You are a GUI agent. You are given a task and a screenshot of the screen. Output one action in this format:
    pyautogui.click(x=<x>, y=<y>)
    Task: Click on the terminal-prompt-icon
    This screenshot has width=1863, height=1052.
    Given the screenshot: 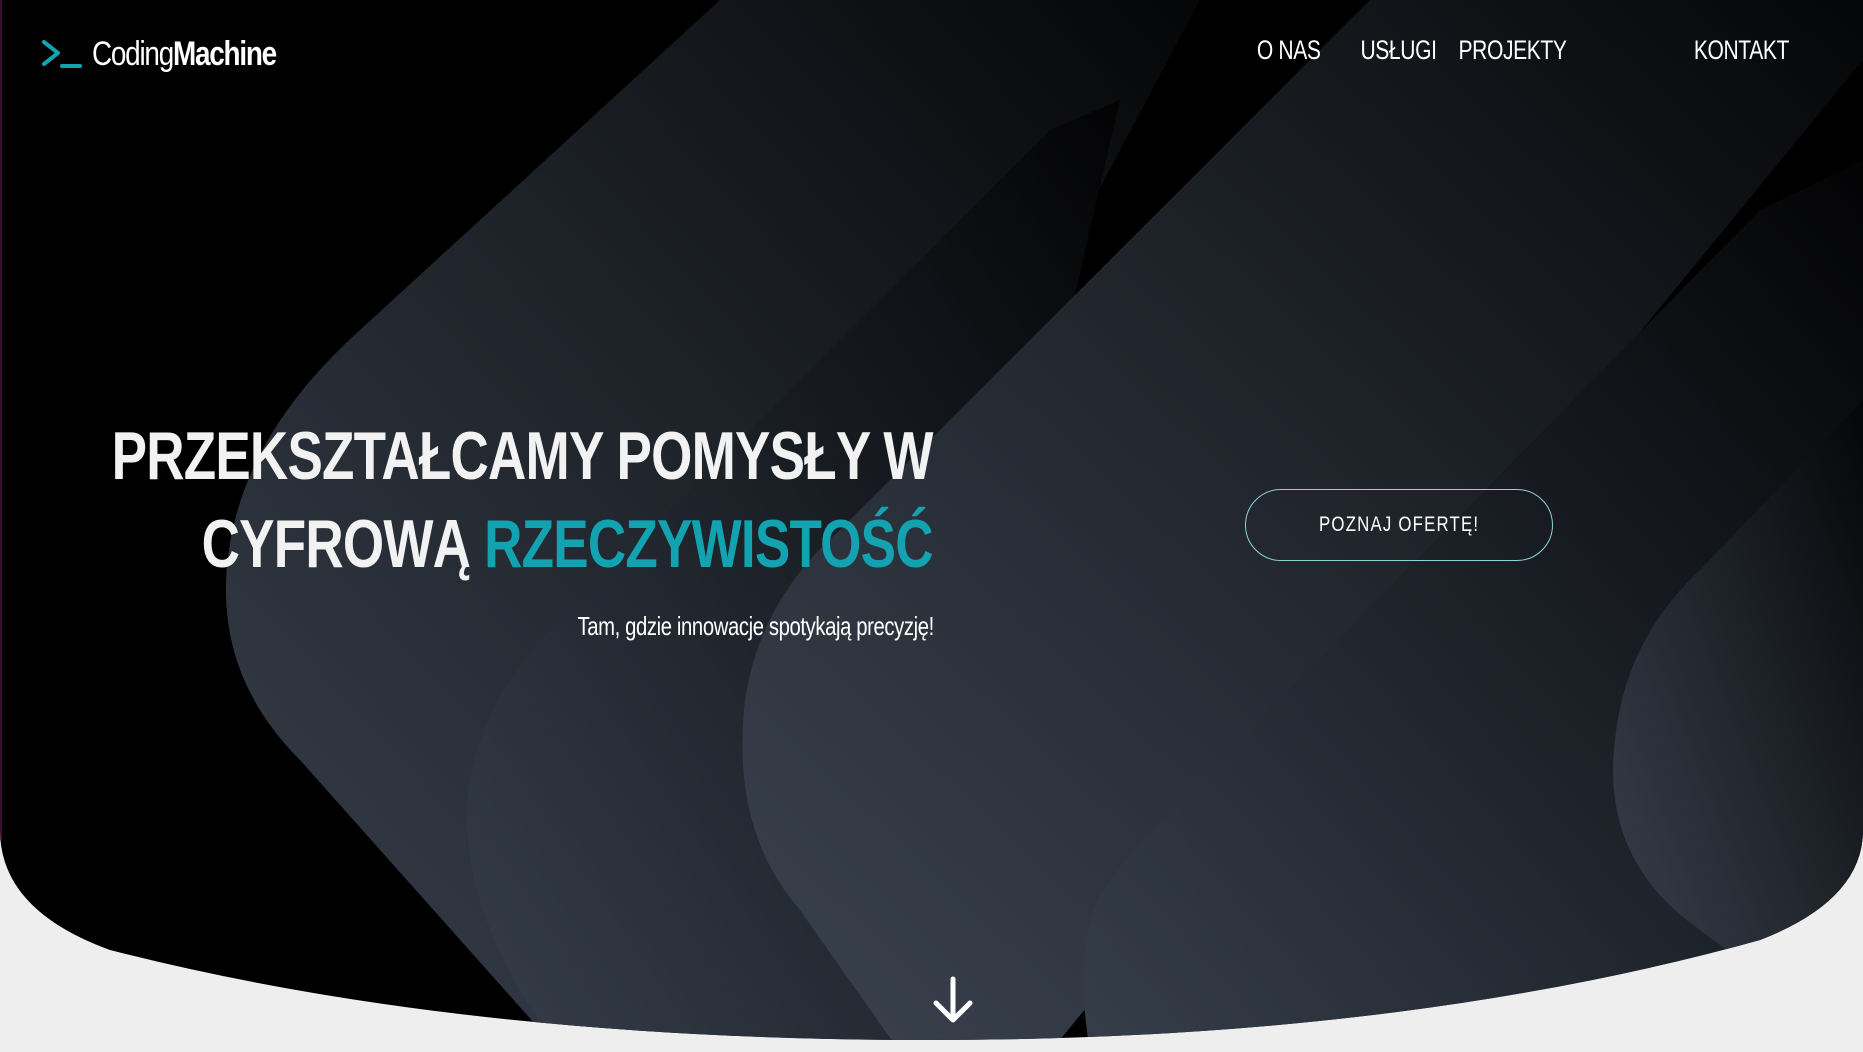 What is the action you would take?
    pyautogui.click(x=62, y=54)
    